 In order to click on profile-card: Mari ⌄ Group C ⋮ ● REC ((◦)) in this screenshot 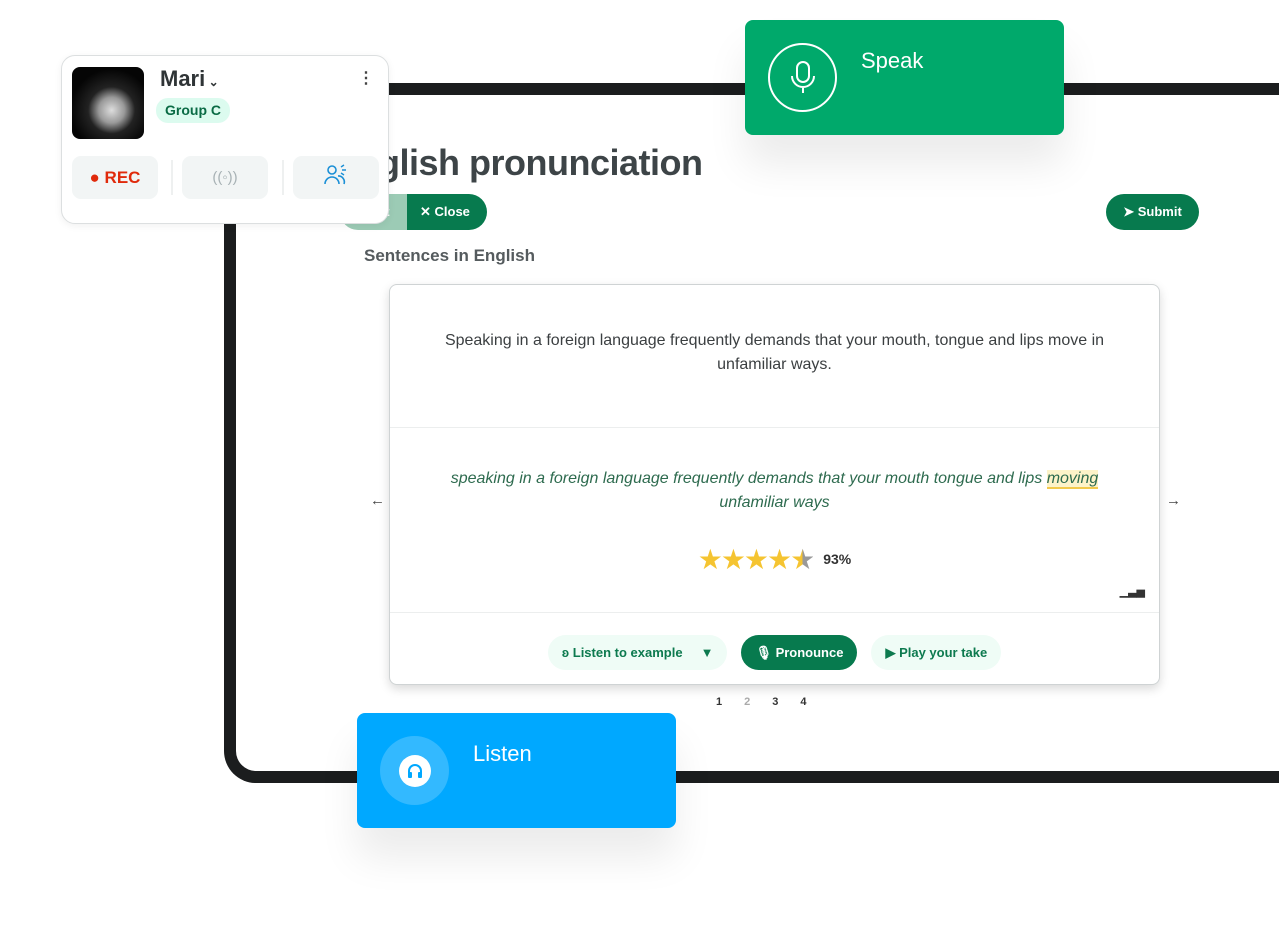, I will do `click(225, 139)`.